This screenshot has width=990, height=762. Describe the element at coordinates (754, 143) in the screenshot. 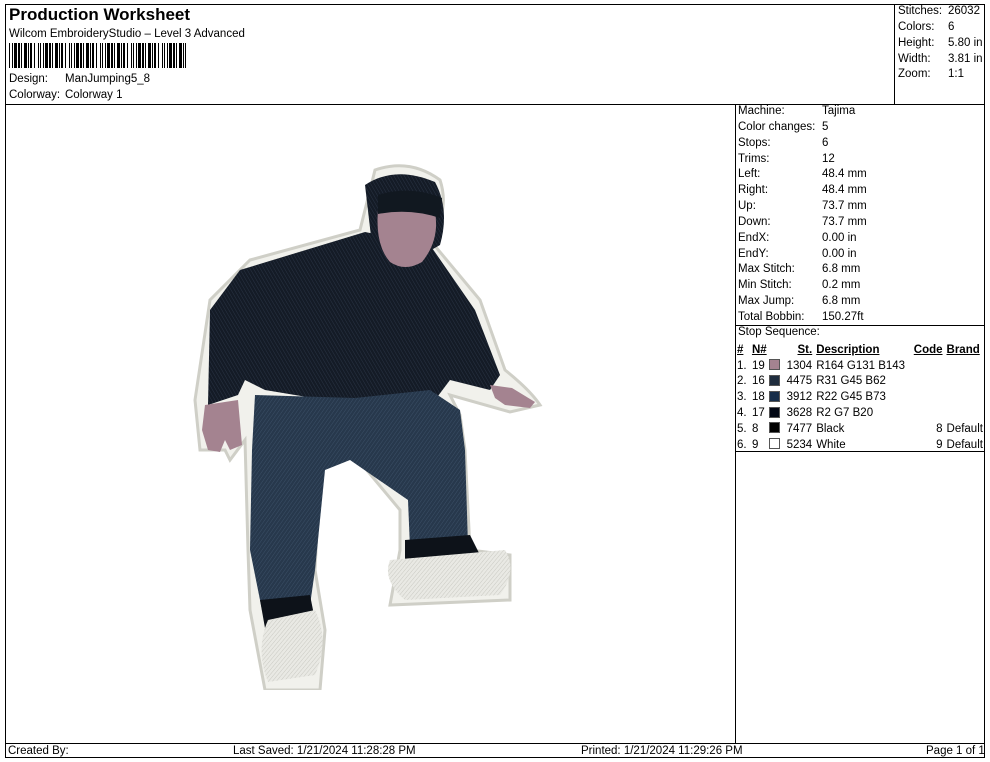

I see `stops-label: Stops:` at that location.